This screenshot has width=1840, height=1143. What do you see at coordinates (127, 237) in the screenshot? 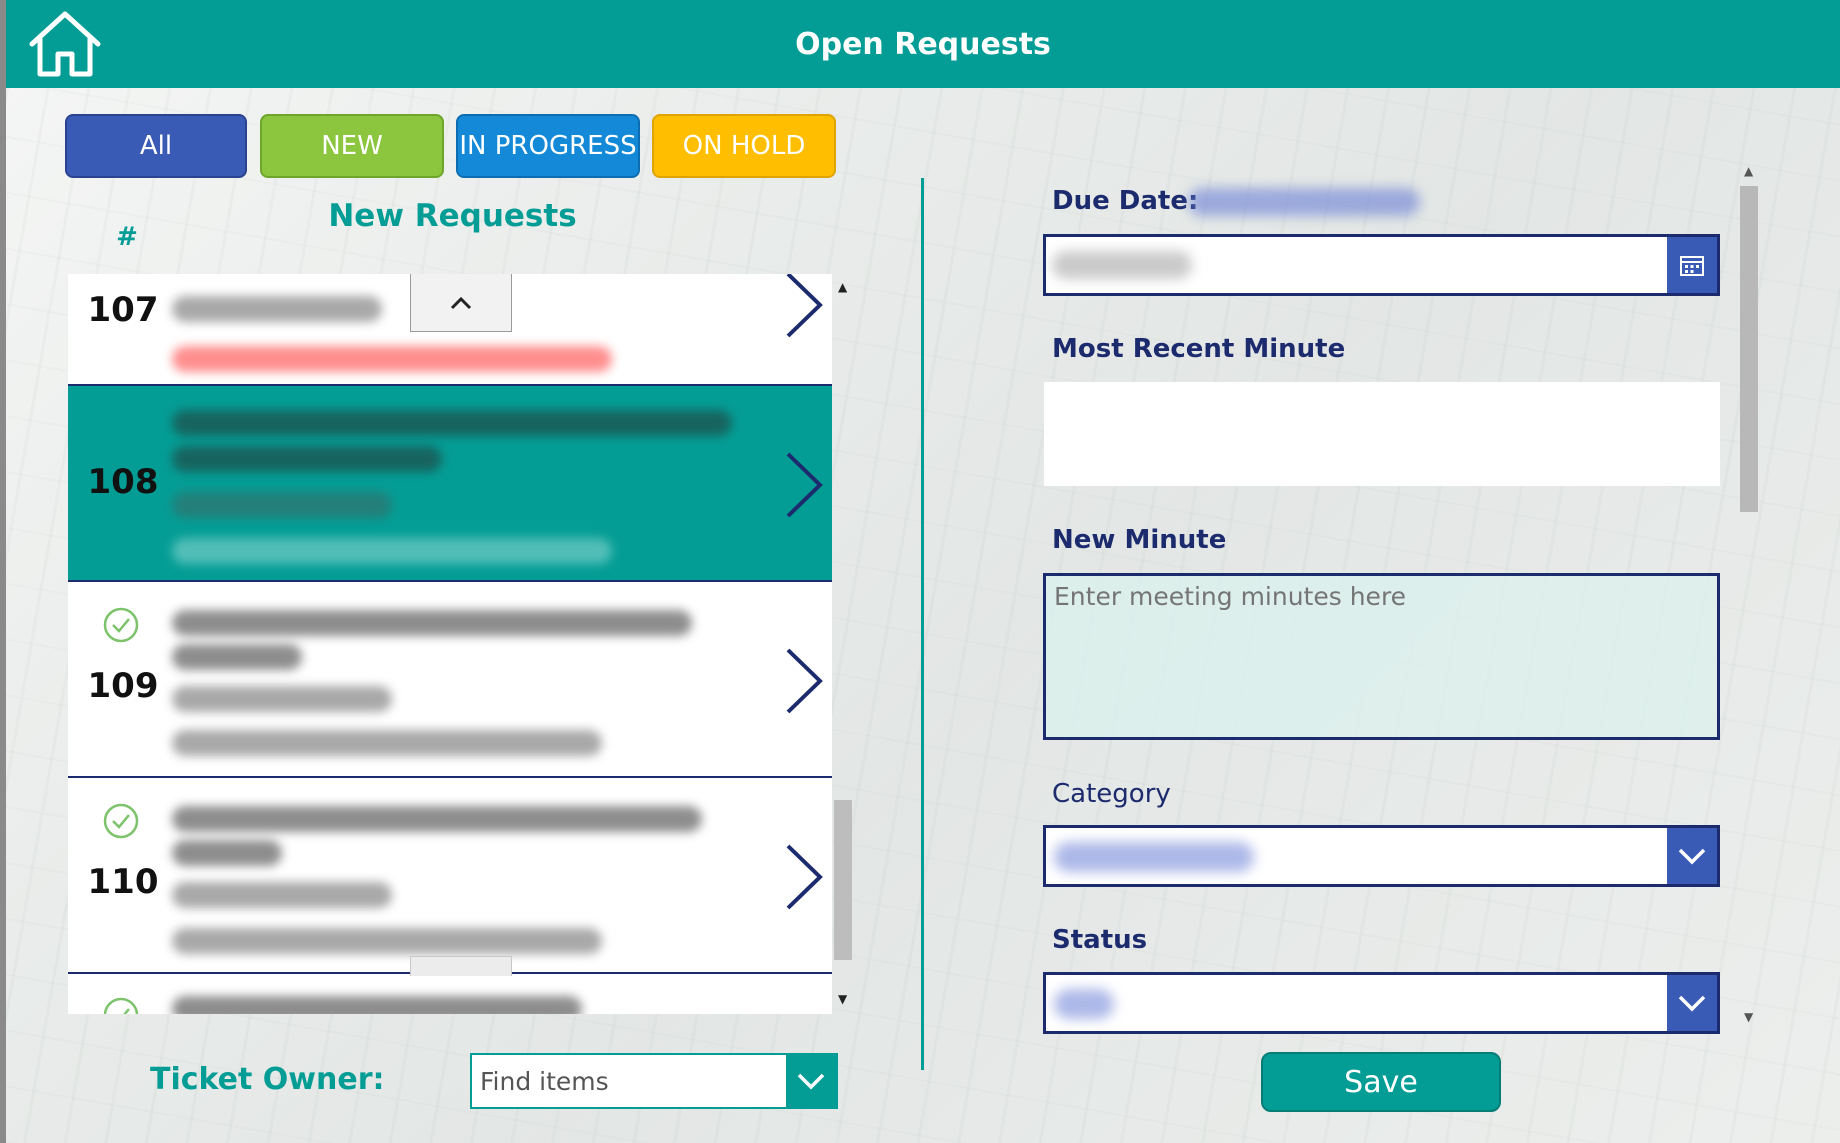
I see `number-column-header: #` at bounding box center [127, 237].